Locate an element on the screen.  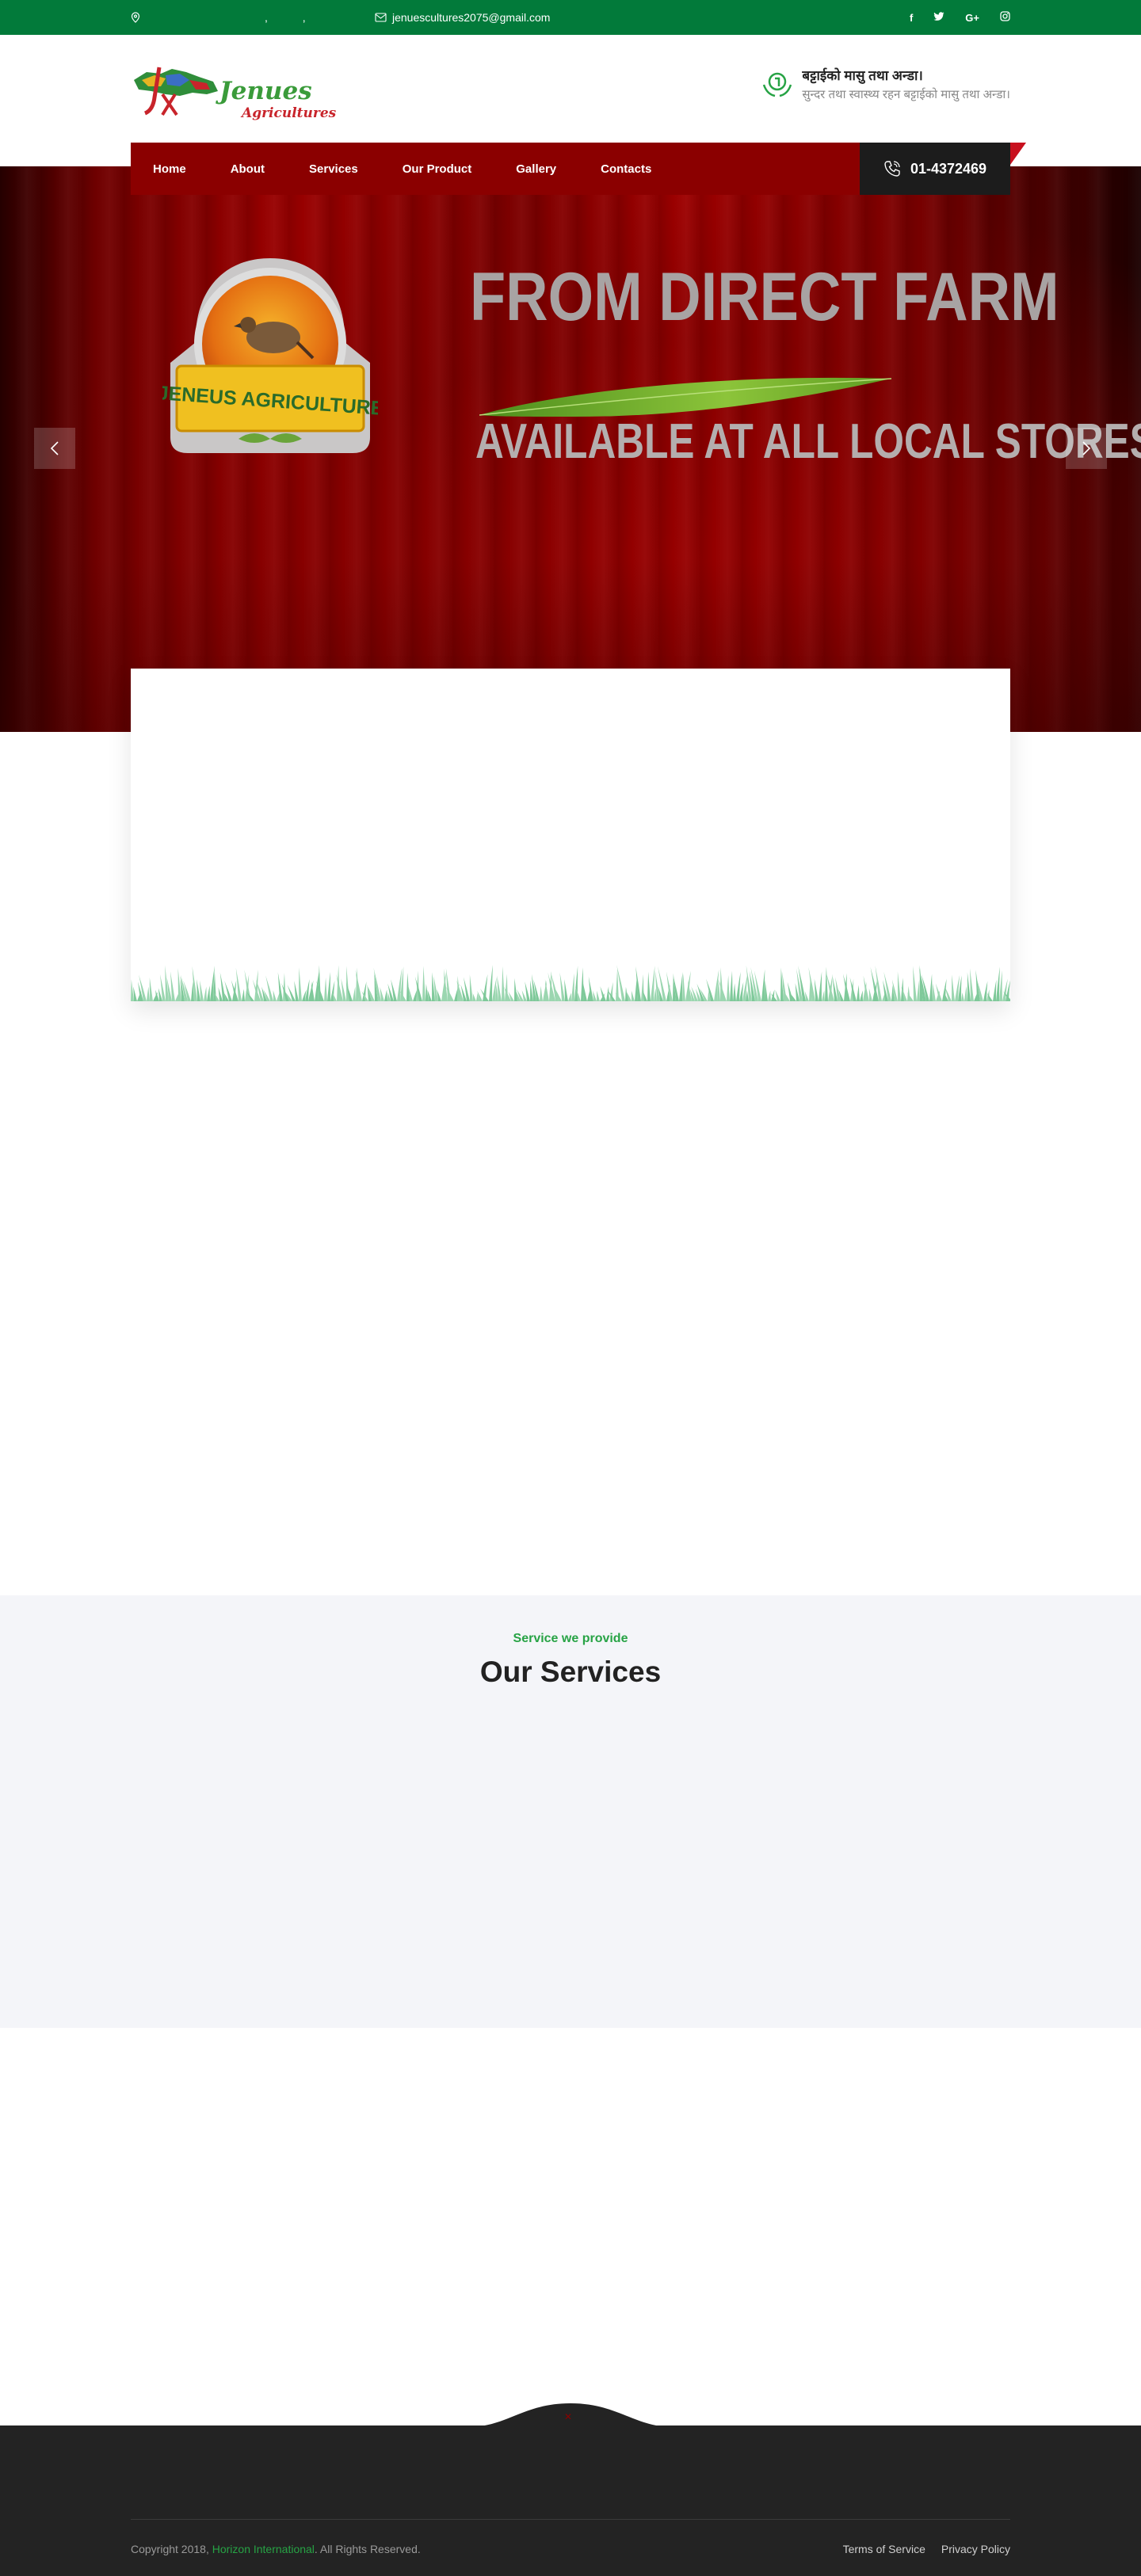
logo-map-icon is located at coordinates (176, 92).